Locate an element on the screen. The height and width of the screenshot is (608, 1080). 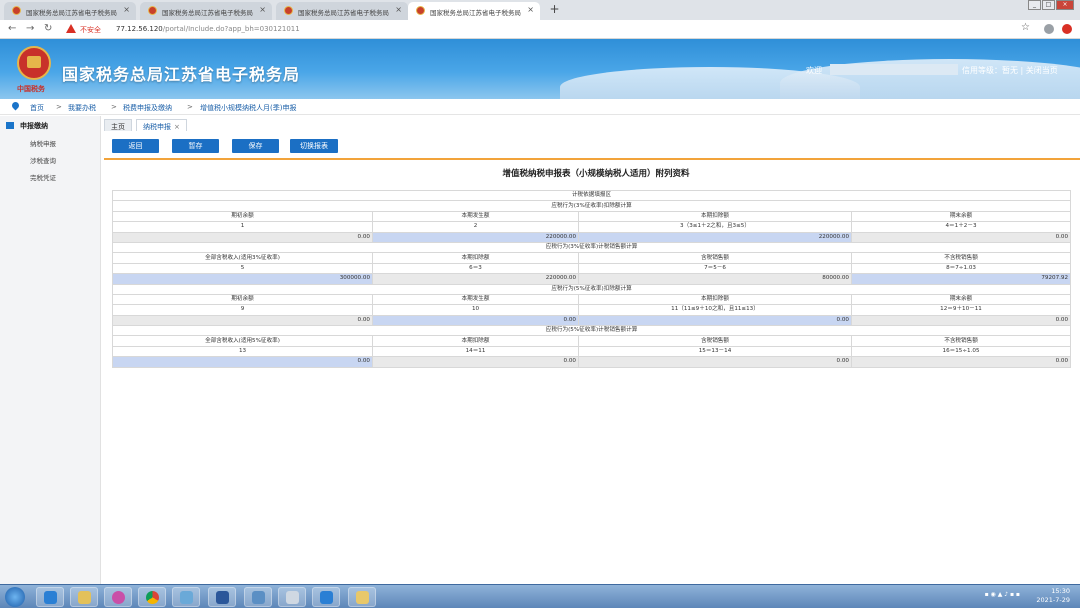
breadcrumb-item-current: 增值税小规模纳税人月(季)申报 is located at coordinates (248, 108).